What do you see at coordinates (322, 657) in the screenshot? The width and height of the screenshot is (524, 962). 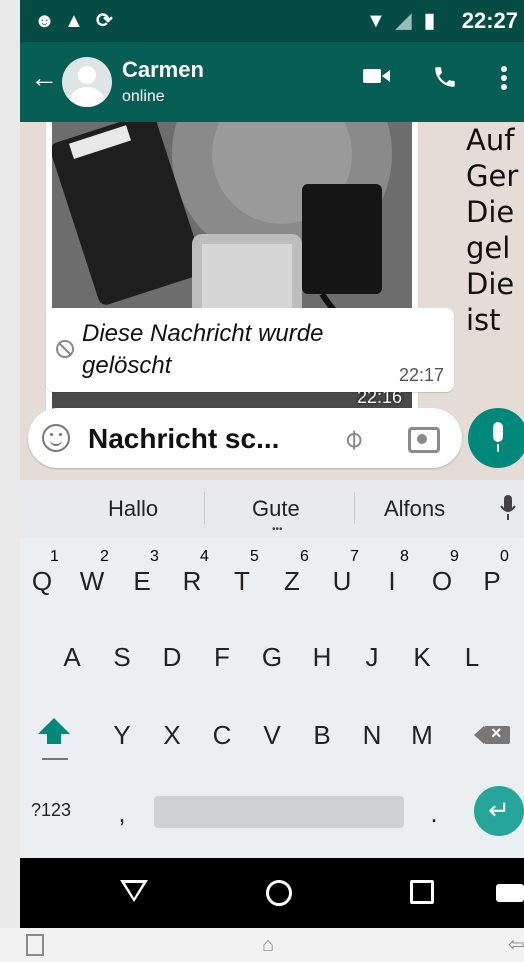 I see `key-h: H` at bounding box center [322, 657].